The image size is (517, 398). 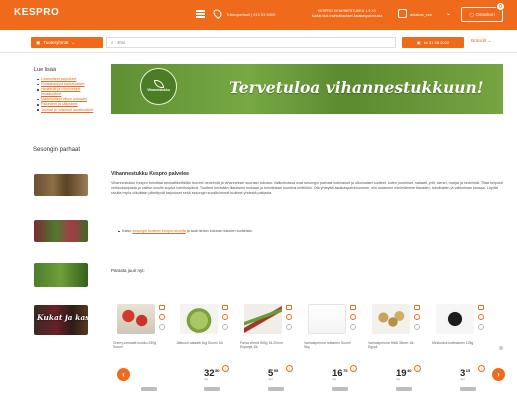 What do you see at coordinates (123, 374) in the screenshot?
I see `chevron-left-icon: ‹` at bounding box center [123, 374].